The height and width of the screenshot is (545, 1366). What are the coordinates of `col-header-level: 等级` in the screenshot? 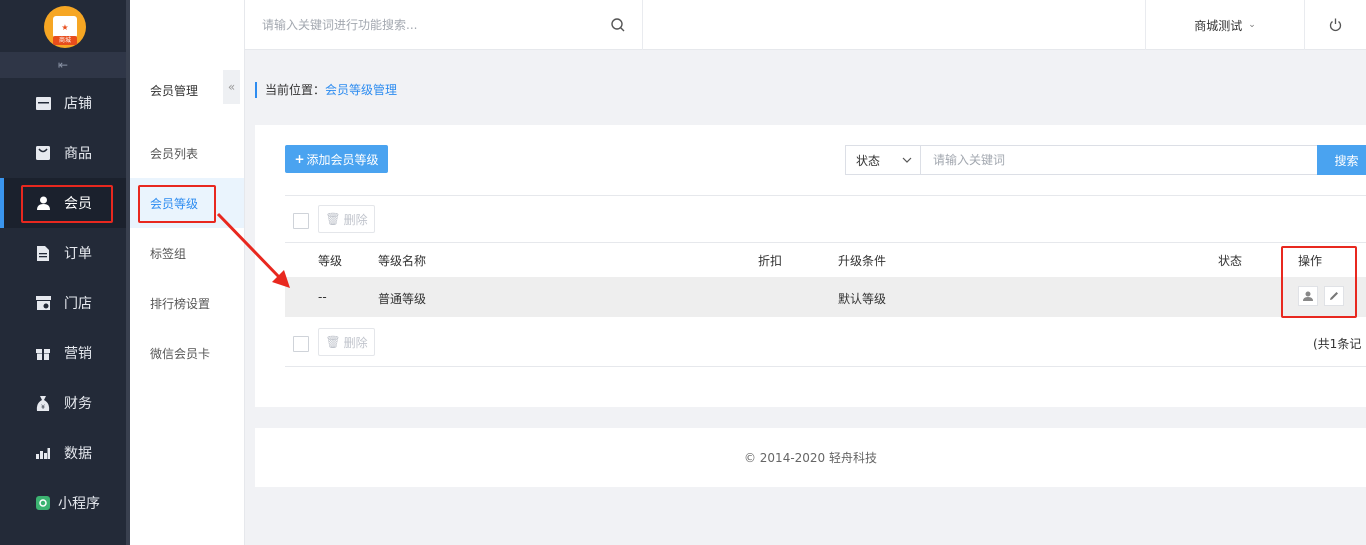 It's located at (330, 261).